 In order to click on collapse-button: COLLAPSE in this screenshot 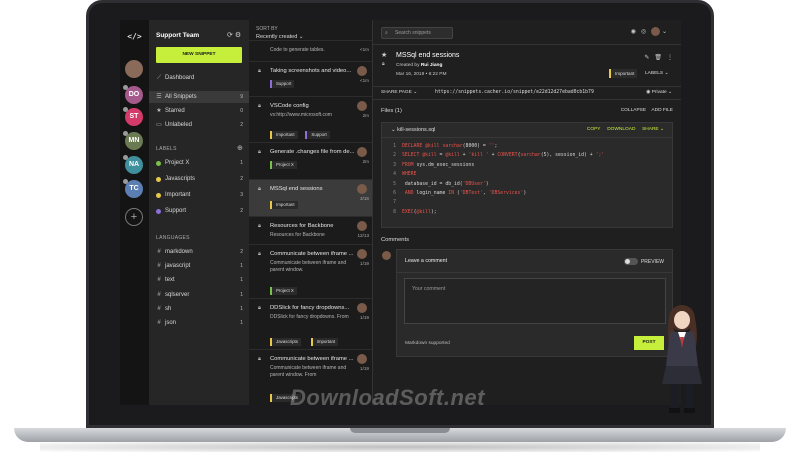, I will do `click(633, 110)`.